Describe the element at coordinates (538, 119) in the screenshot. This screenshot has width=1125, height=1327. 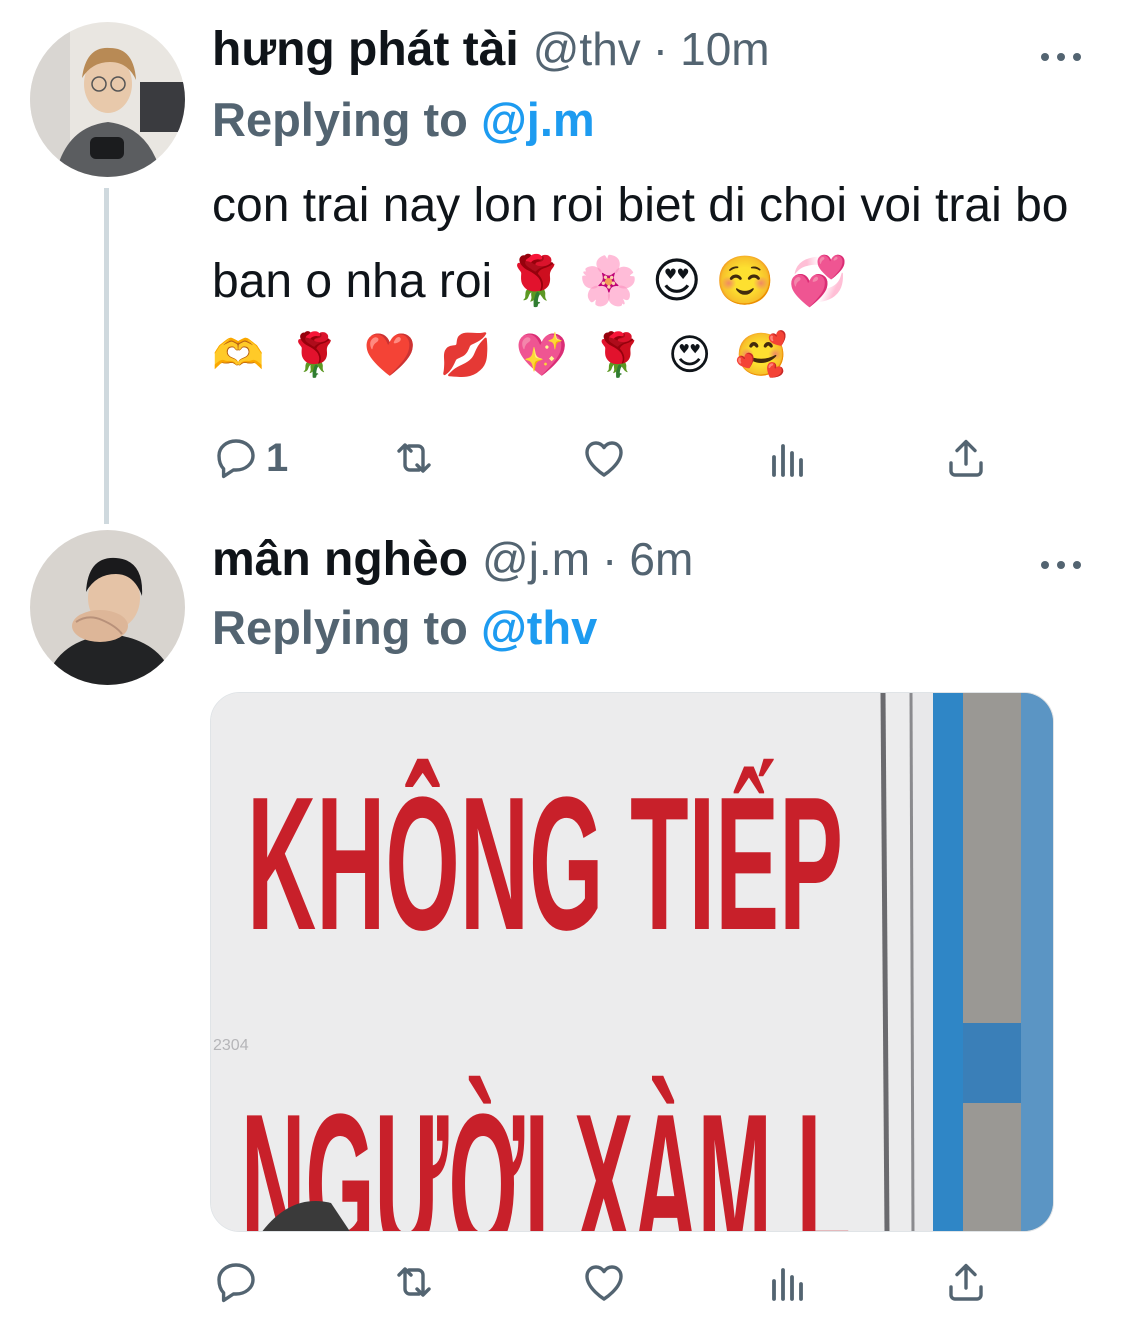
I see `replying-mention: @j.m` at that location.